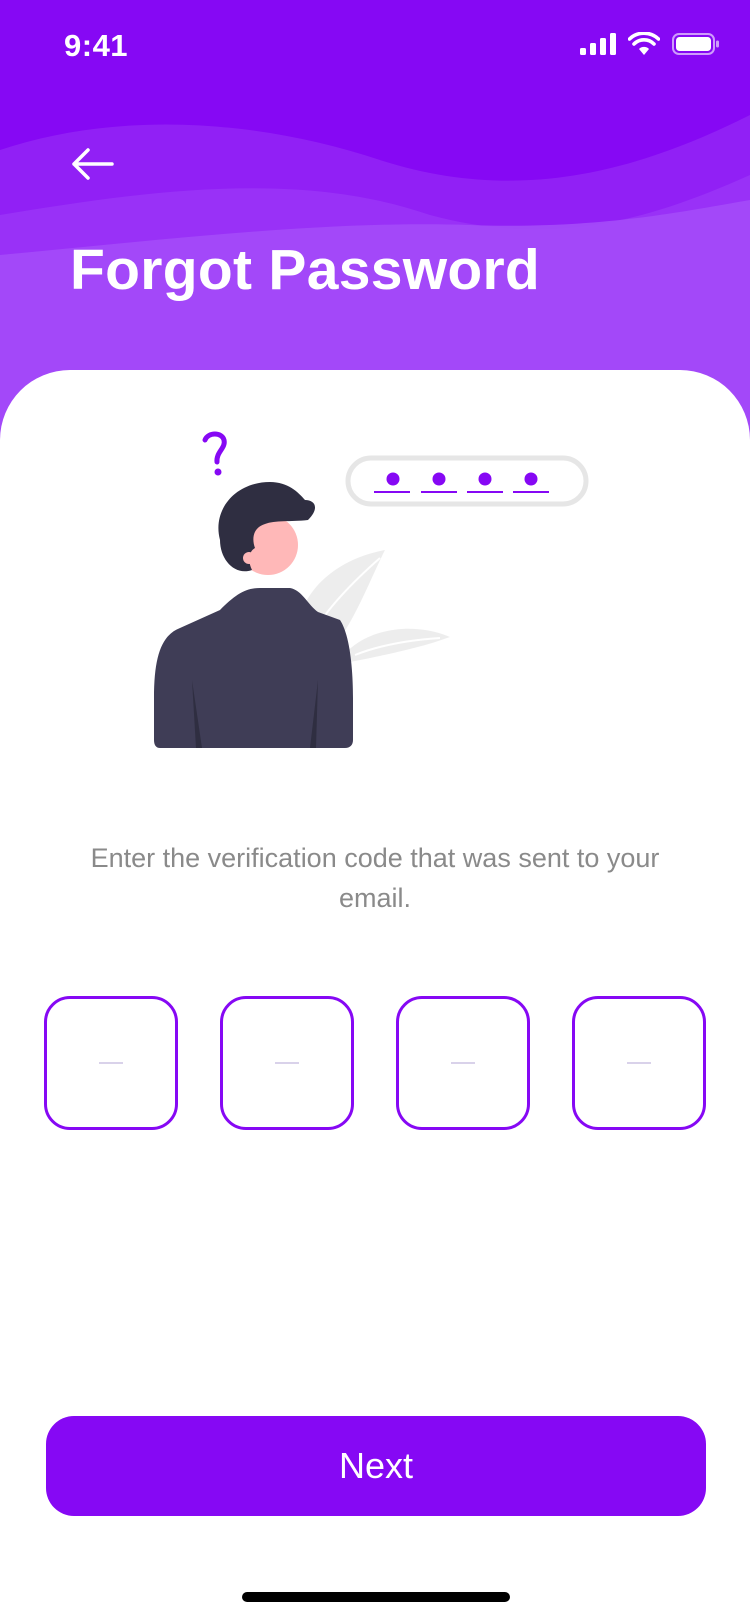 The height and width of the screenshot is (1624, 750). Describe the element at coordinates (598, 44) in the screenshot. I see `cellular-signal-icon` at that location.